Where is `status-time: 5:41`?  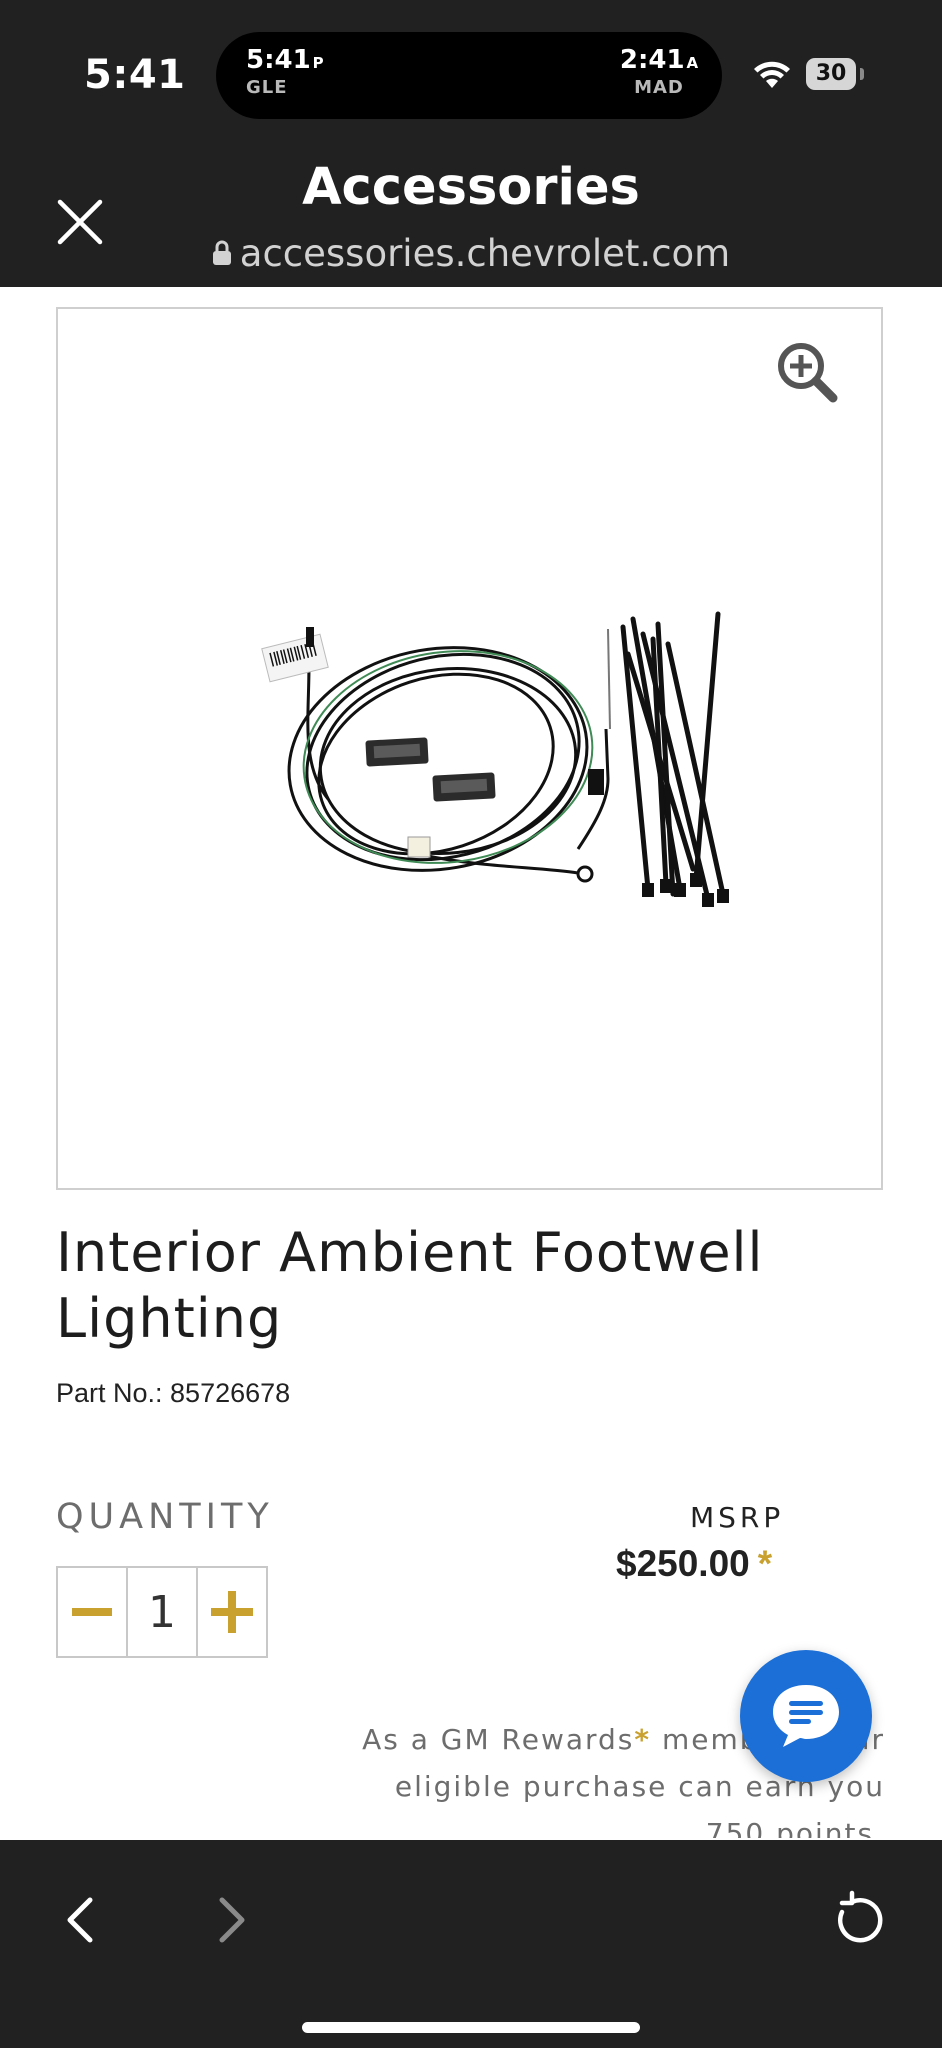 status-time: 5:41 is located at coordinates (135, 75).